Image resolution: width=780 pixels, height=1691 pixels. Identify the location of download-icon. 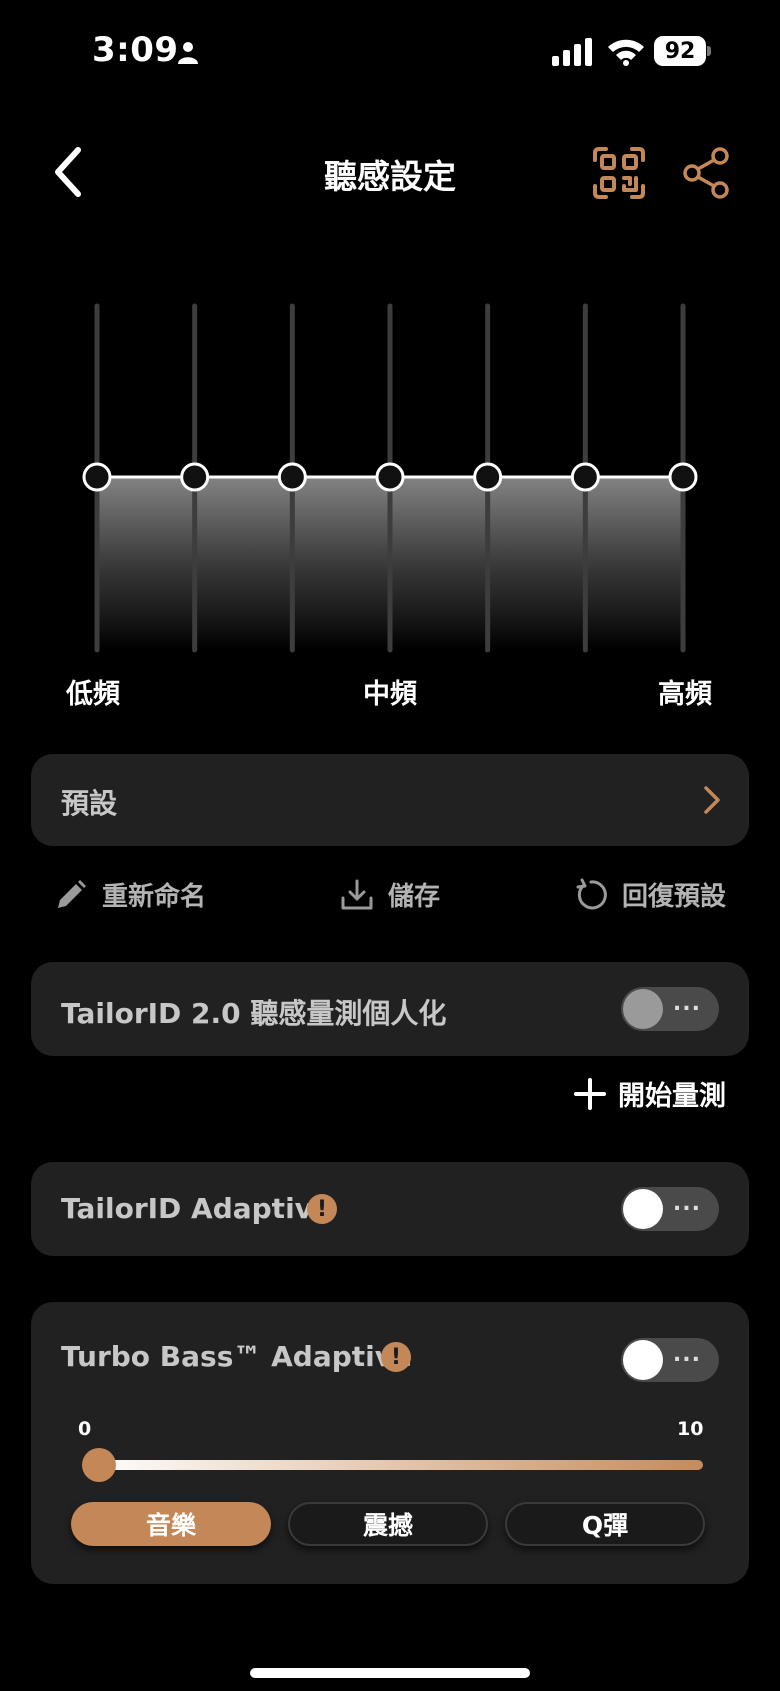
(357, 894).